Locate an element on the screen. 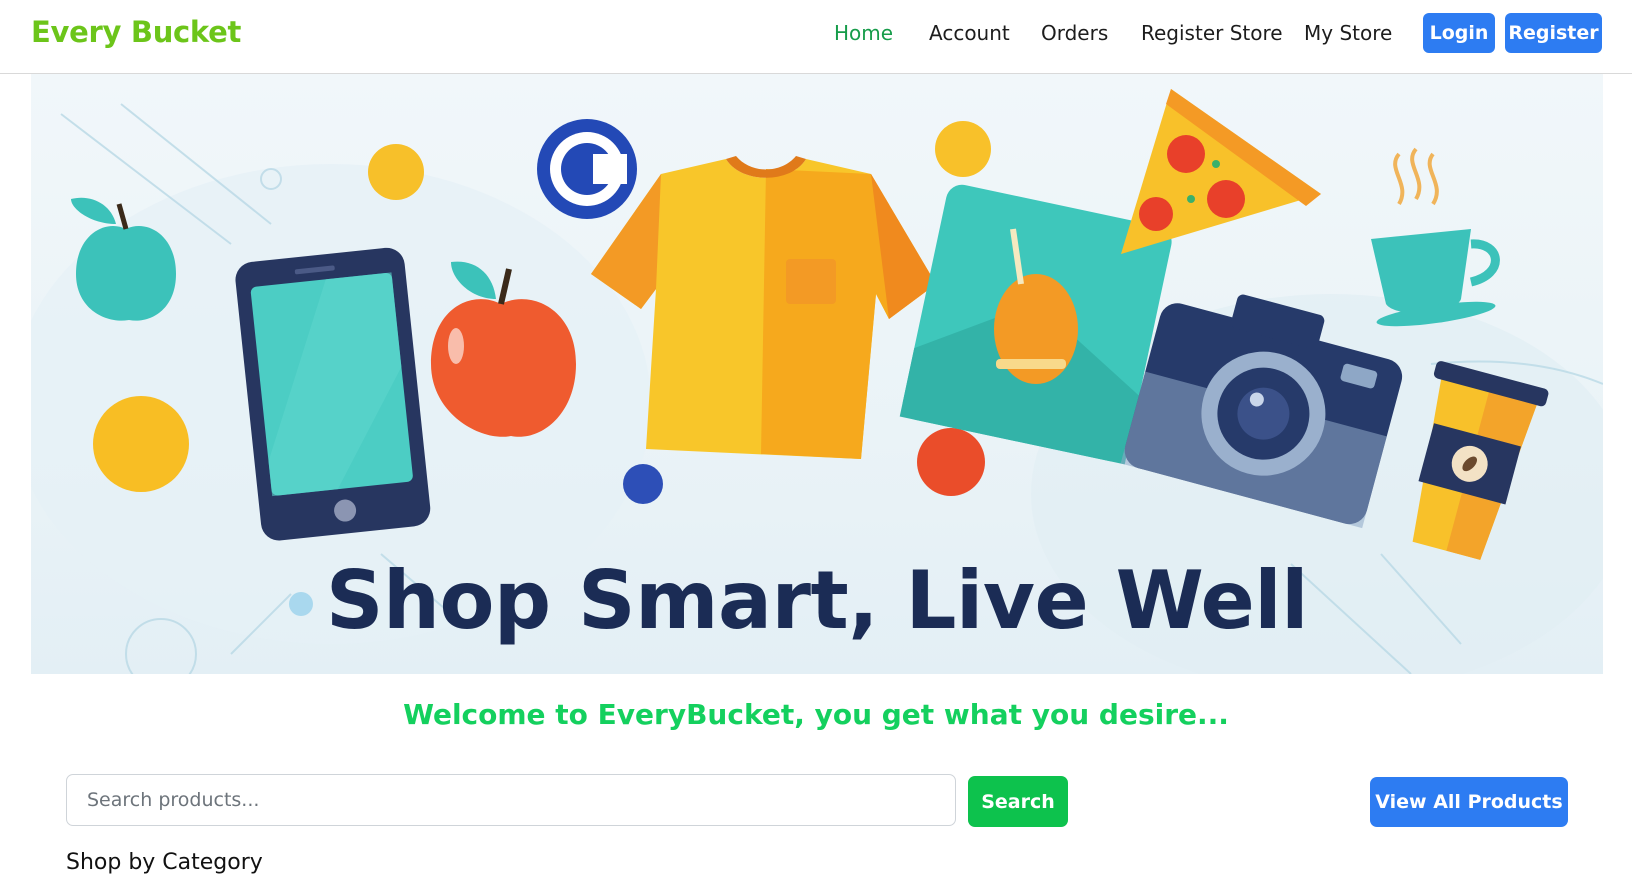 This screenshot has height=891, width=1632. hero-title: Shop Smart, Live Well is located at coordinates (817, 600).